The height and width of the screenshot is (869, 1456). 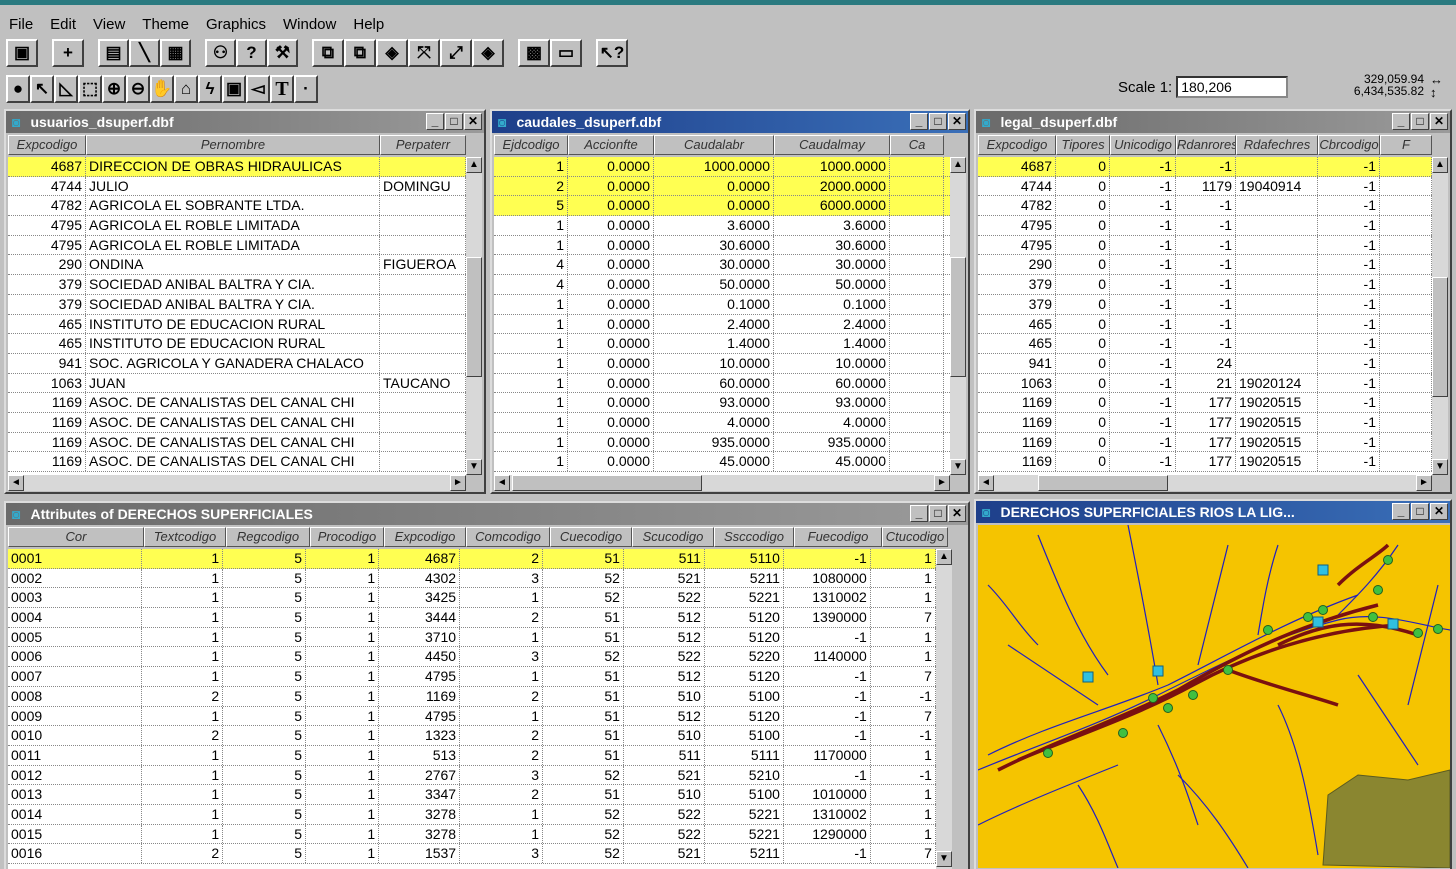 I want to click on table-cell: 0009, so click(x=75, y=716).